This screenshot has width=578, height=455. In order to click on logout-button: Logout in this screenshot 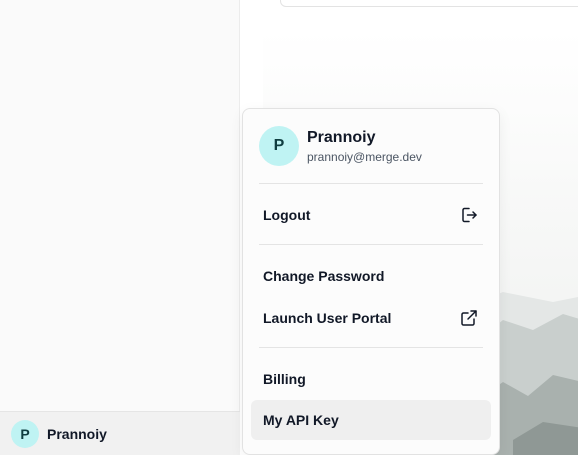, I will do `click(371, 215)`.